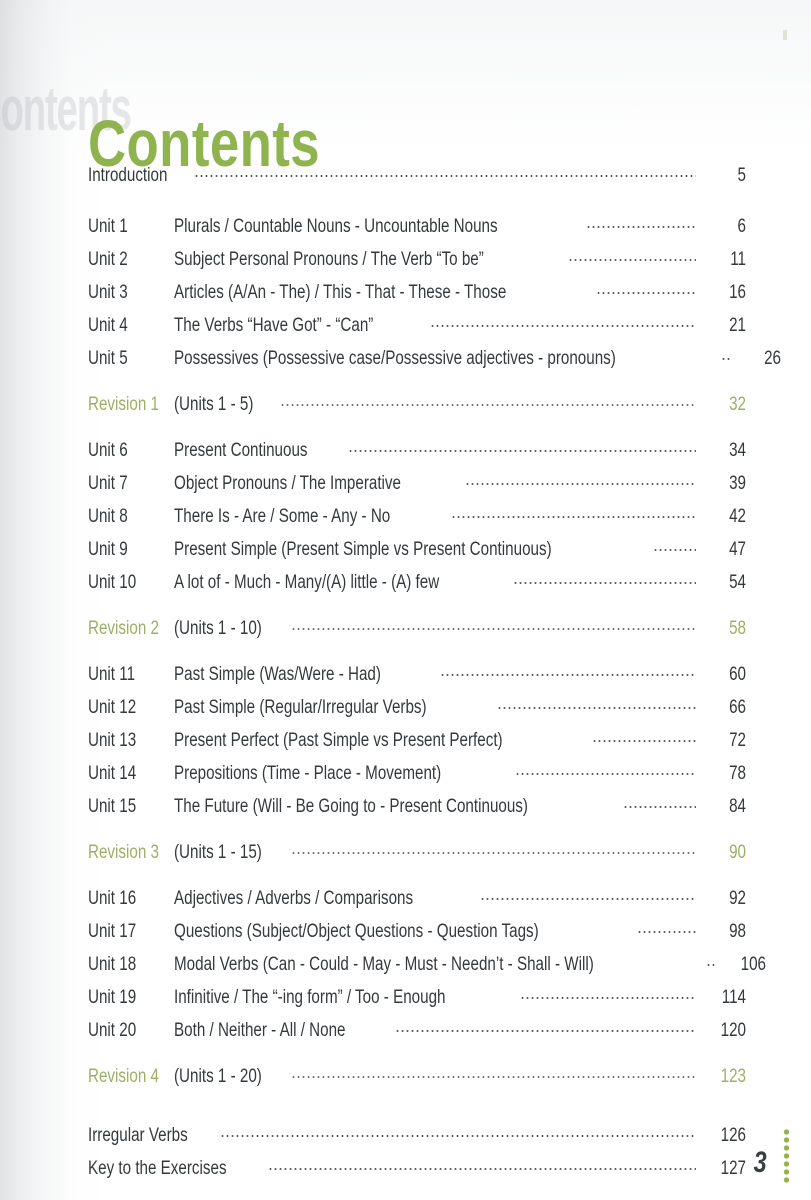 This screenshot has height=1200, width=811. Describe the element at coordinates (417, 1079) in the screenshot. I see `toc-revision-row: Revision 4 (Units 1 - 20) 123` at that location.